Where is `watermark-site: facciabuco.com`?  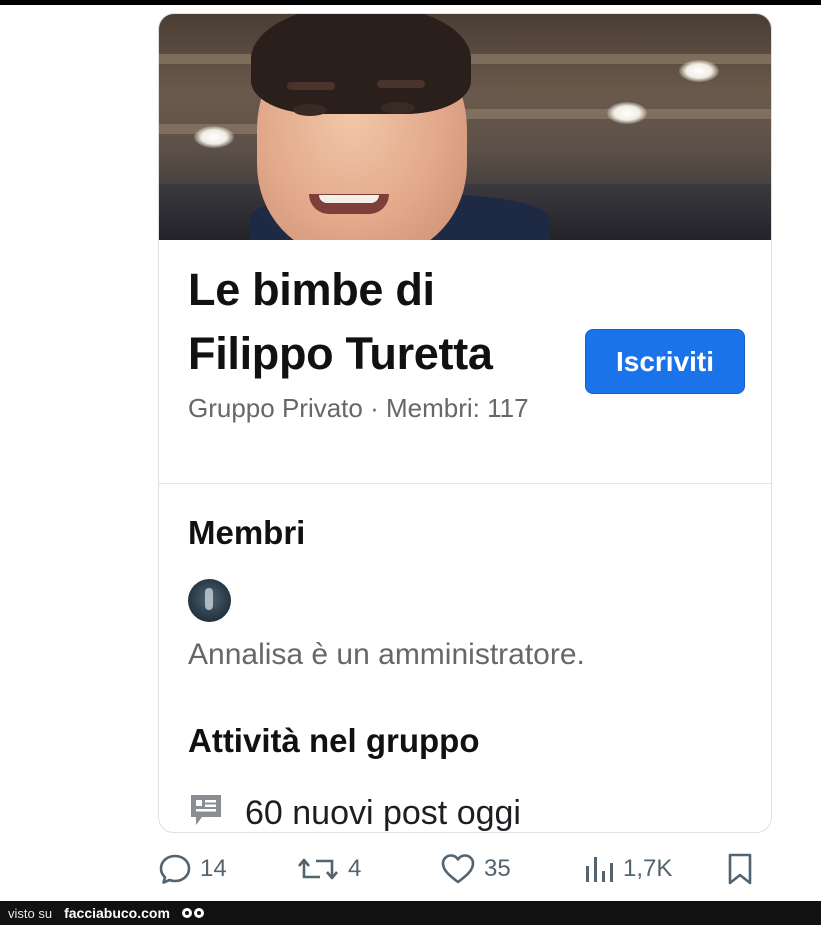 watermark-site: facciabuco.com is located at coordinates (117, 913).